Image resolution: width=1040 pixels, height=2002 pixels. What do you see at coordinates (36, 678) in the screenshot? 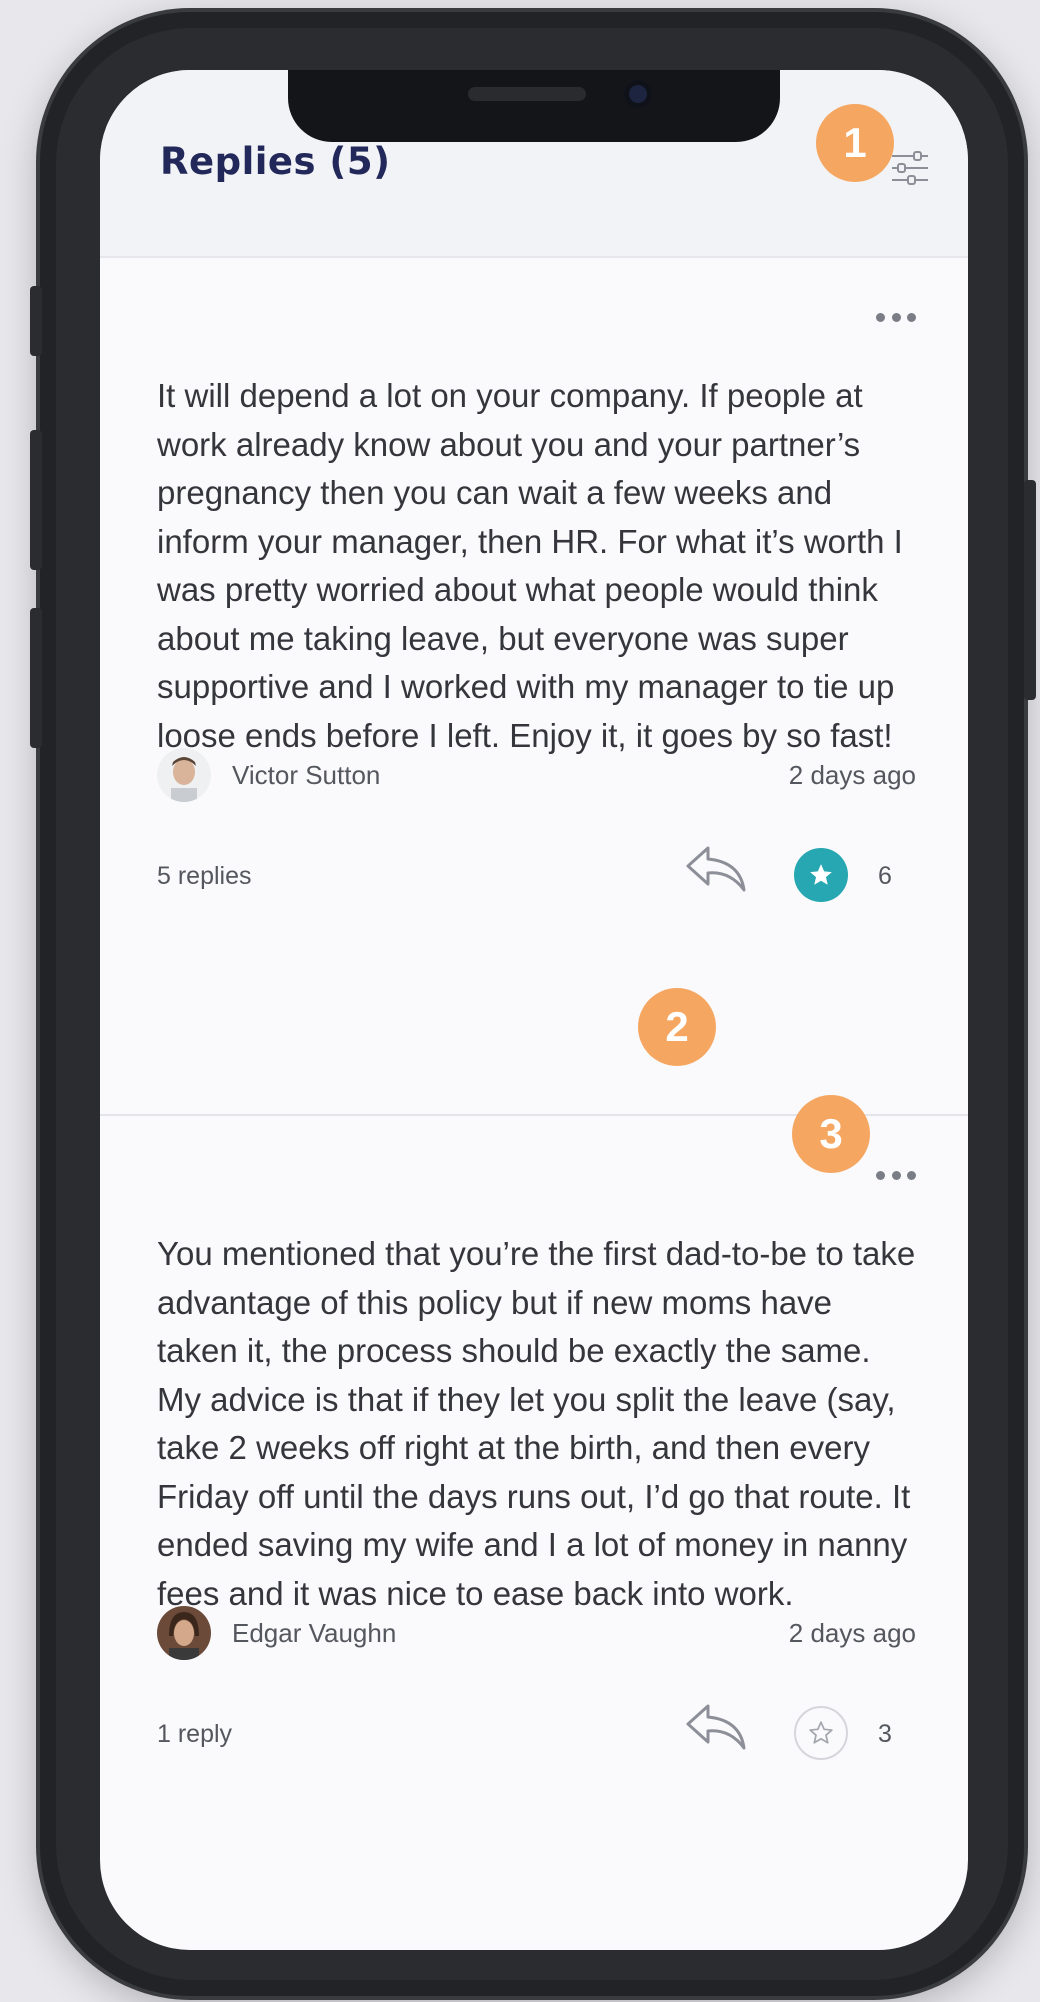
I see `side-button-volume-down` at bounding box center [36, 678].